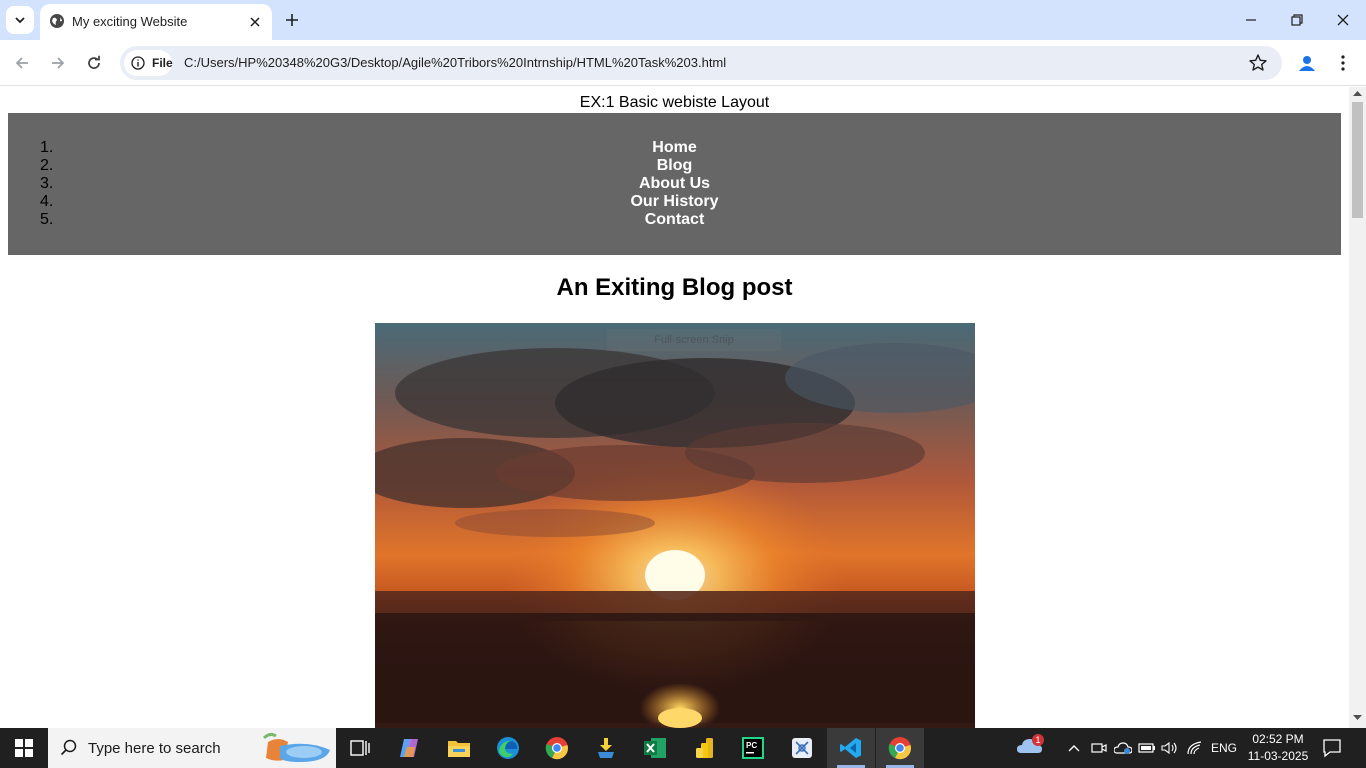 This screenshot has height=768, width=1366. What do you see at coordinates (674, 102) in the screenshot?
I see `site-title: EX:1 Basic webiste Layout` at bounding box center [674, 102].